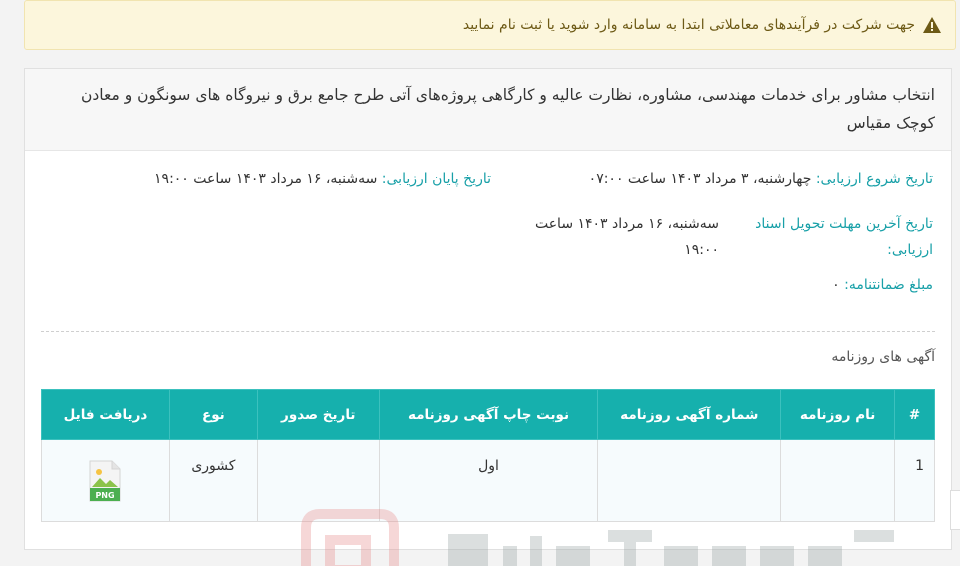 The width and height of the screenshot is (960, 566). What do you see at coordinates (700, 179) in the screenshot?
I see `start-date-value: چهارشنبه، ۳ مرداد ۱۴۰۳ ساعت ۰۷:۰۰` at bounding box center [700, 179].